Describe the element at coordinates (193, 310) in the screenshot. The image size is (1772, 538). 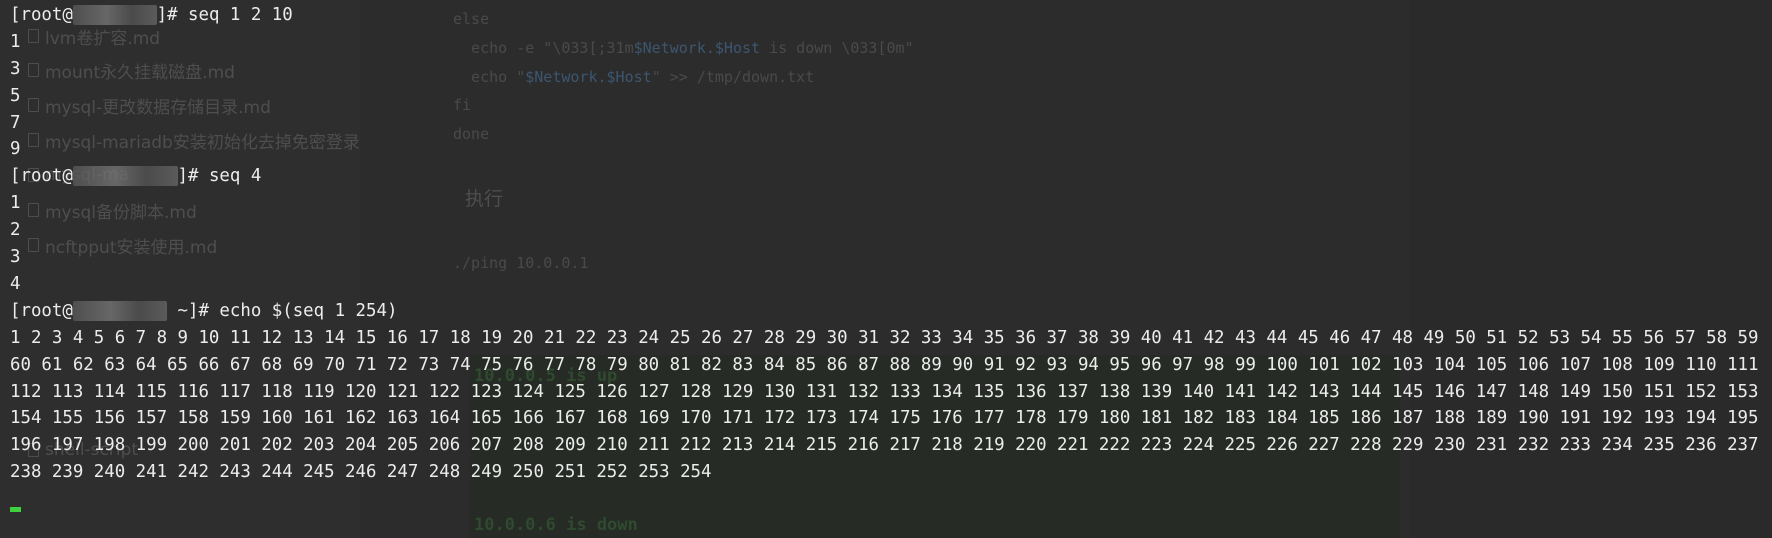
I see `prompt-suffix: ~]#` at that location.